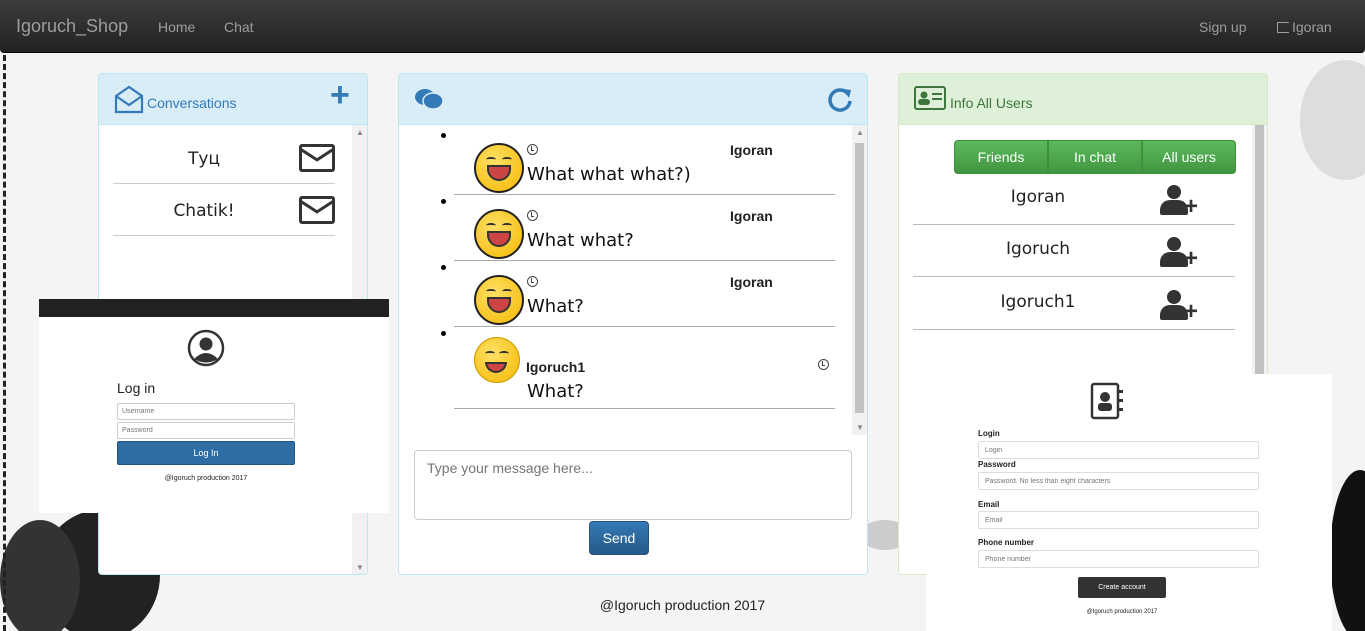 The width and height of the screenshot is (1365, 631). I want to click on chat-scrollbar: ▲ ▼, so click(859, 280).